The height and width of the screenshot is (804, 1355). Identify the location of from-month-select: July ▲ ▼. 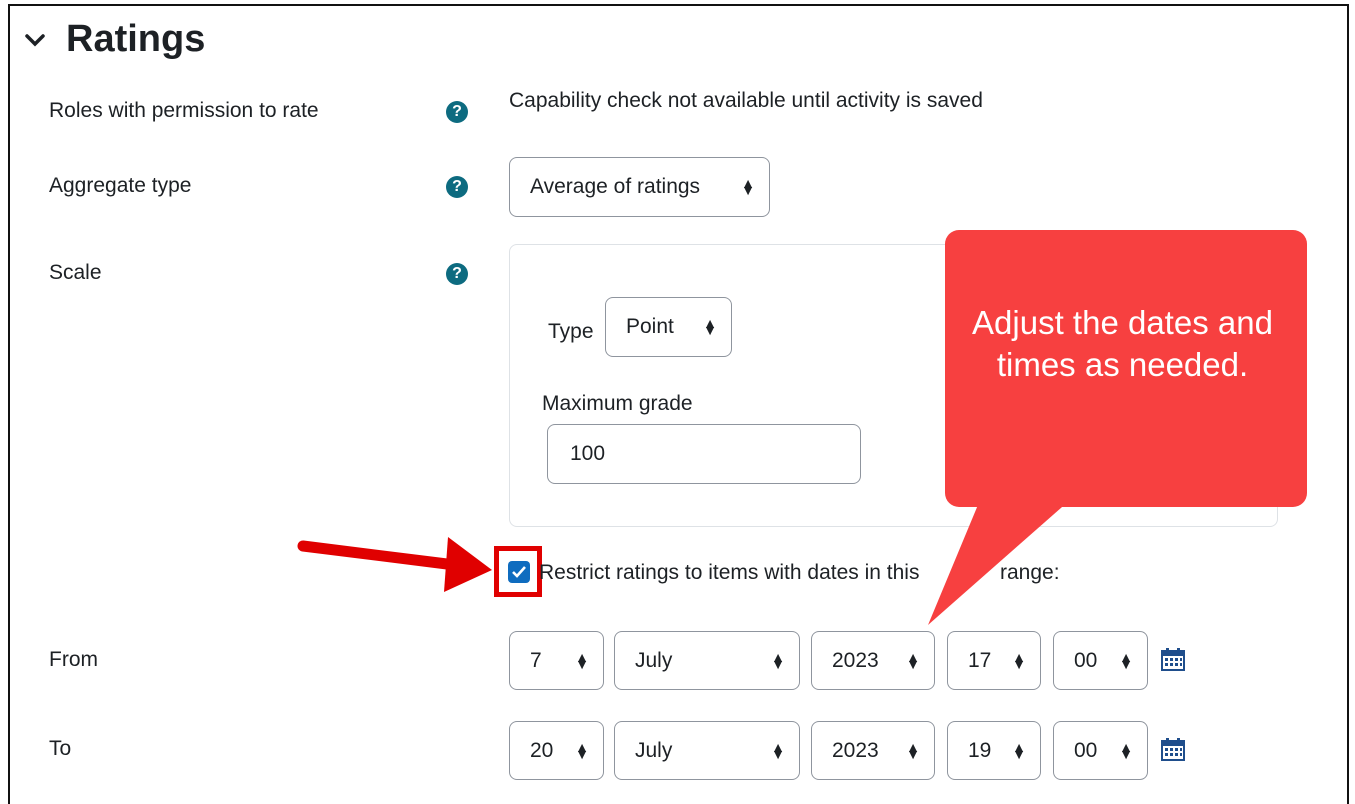
(707, 660).